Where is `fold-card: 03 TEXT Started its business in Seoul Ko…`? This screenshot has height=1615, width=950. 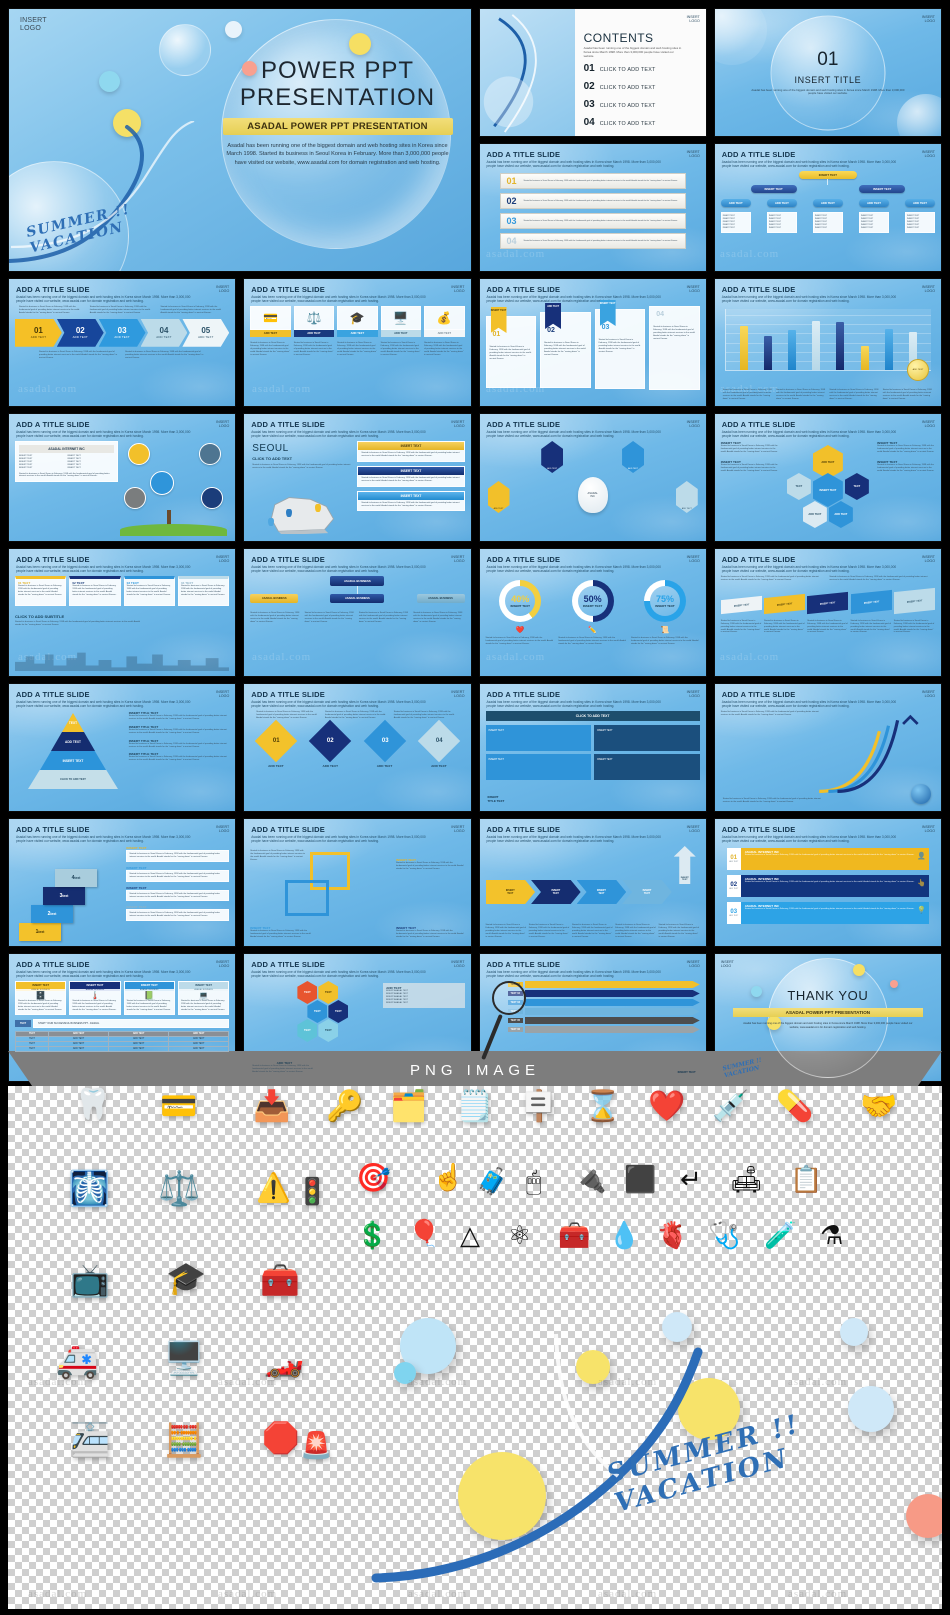 fold-card: 03 TEXT Started its business in Seoul Ko… is located at coordinates (149, 591).